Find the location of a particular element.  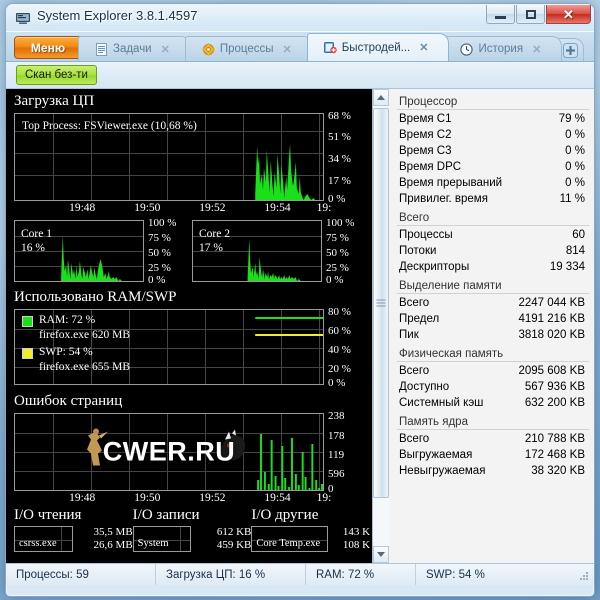

x-tick: 19:54 is located at coordinates (277, 498).